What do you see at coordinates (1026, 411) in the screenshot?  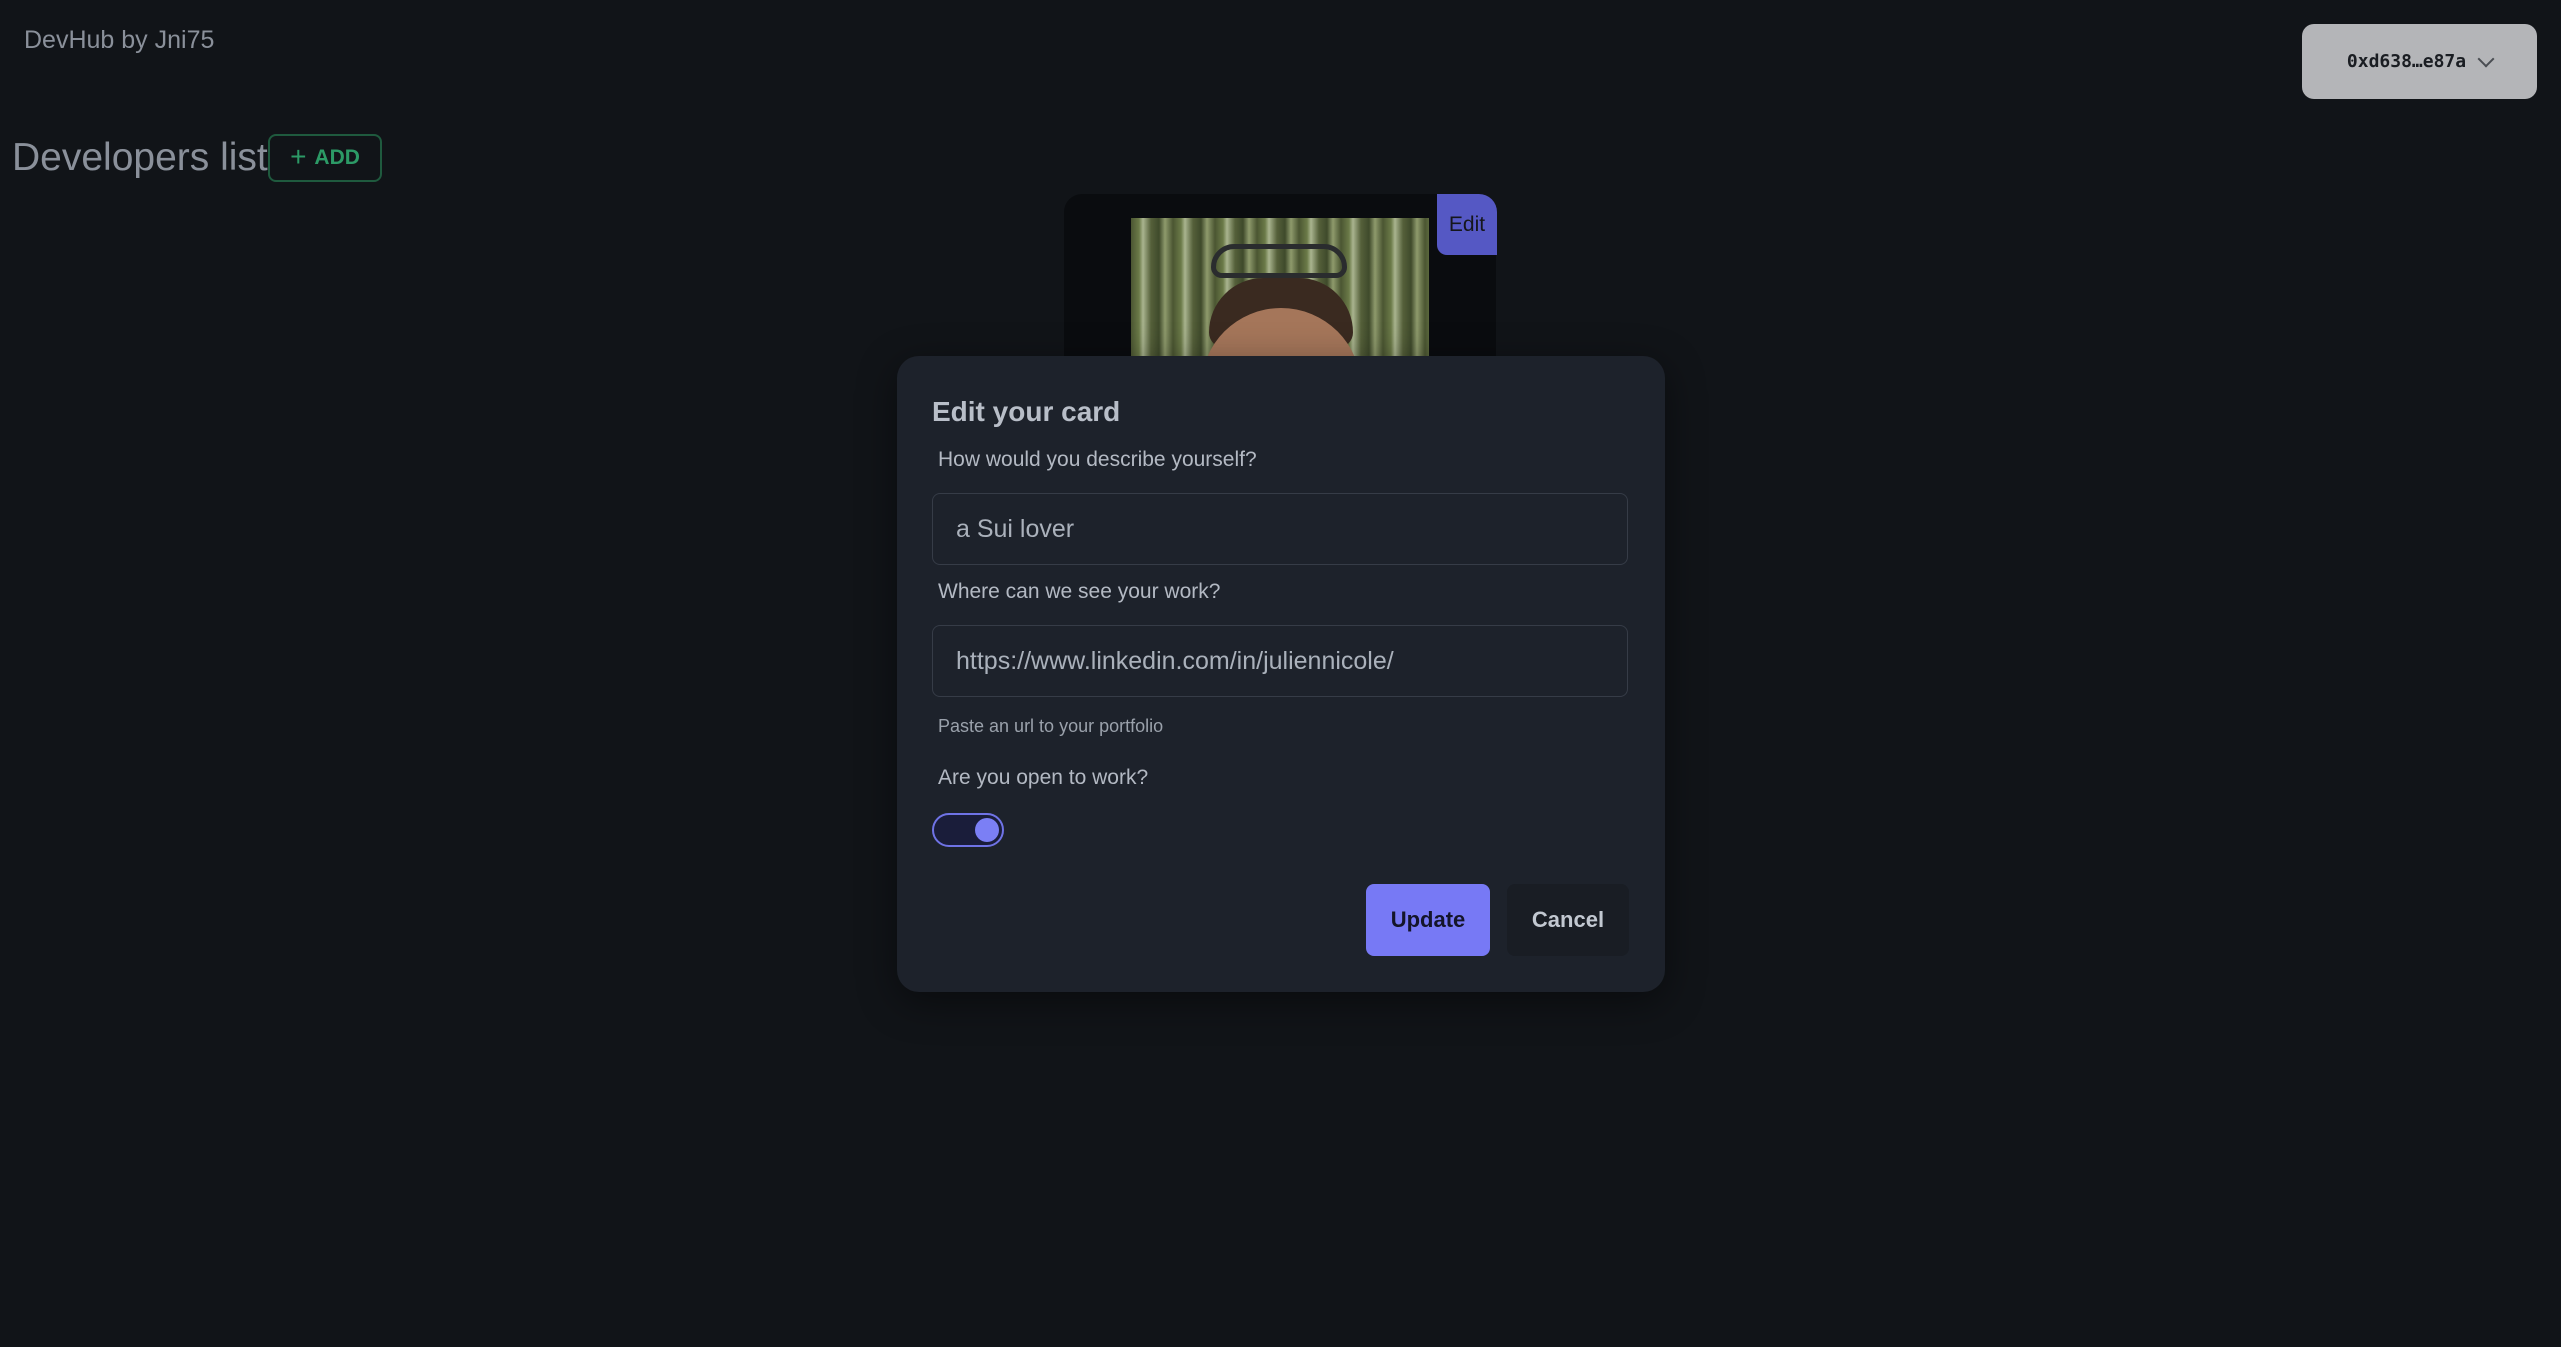 I see `dialog-title: Edit your card` at bounding box center [1026, 411].